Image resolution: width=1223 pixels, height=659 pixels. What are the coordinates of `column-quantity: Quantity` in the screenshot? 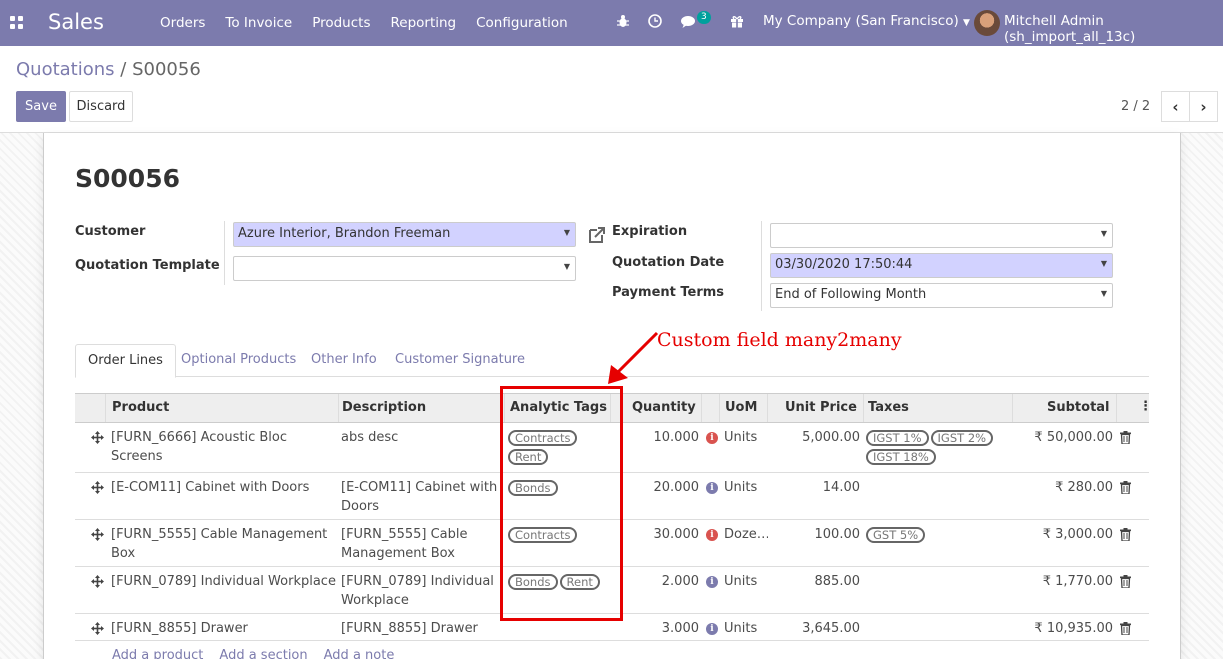 It's located at (664, 407).